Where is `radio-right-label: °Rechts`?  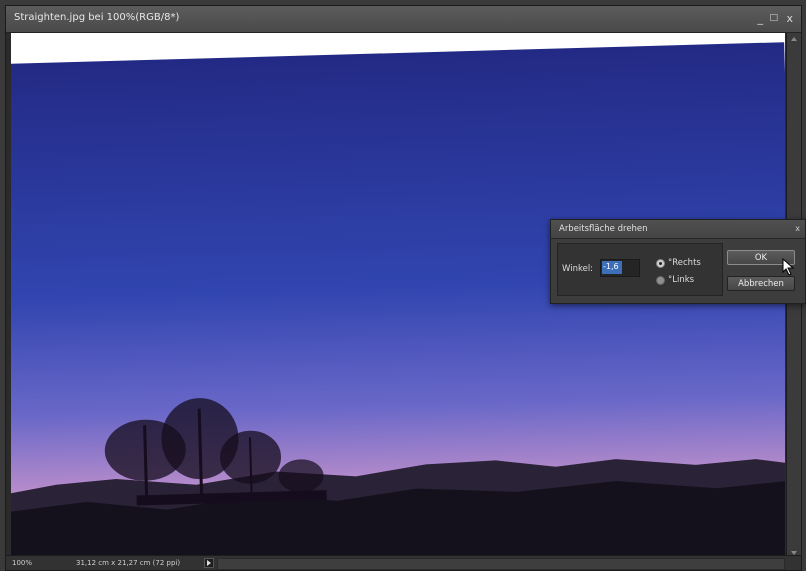 radio-right-label: °Rechts is located at coordinates (684, 263).